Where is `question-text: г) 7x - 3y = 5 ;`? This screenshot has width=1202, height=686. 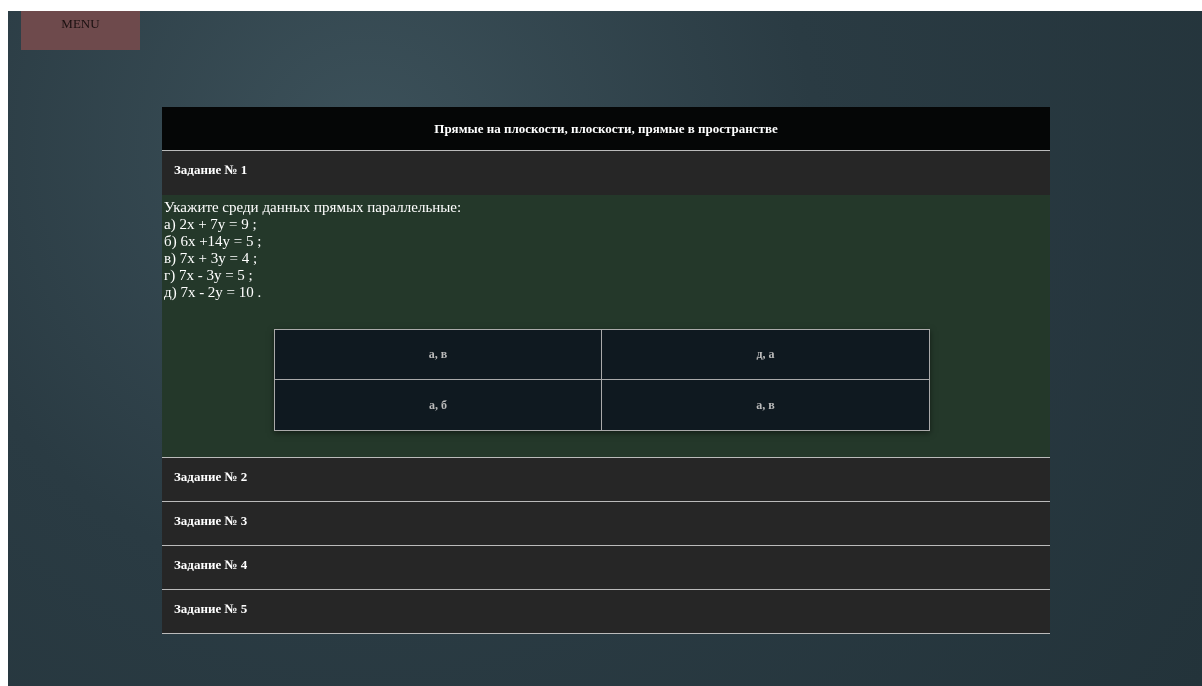
question-text: г) 7x - 3y = 5 ; is located at coordinates (209, 275).